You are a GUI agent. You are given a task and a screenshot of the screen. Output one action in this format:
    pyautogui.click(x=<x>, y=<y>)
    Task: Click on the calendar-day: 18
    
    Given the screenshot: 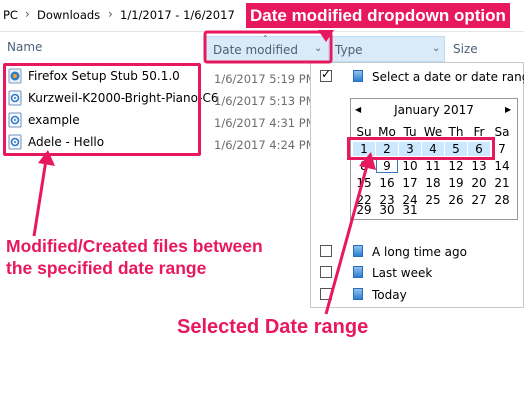 What is the action you would take?
    pyautogui.click(x=433, y=183)
    